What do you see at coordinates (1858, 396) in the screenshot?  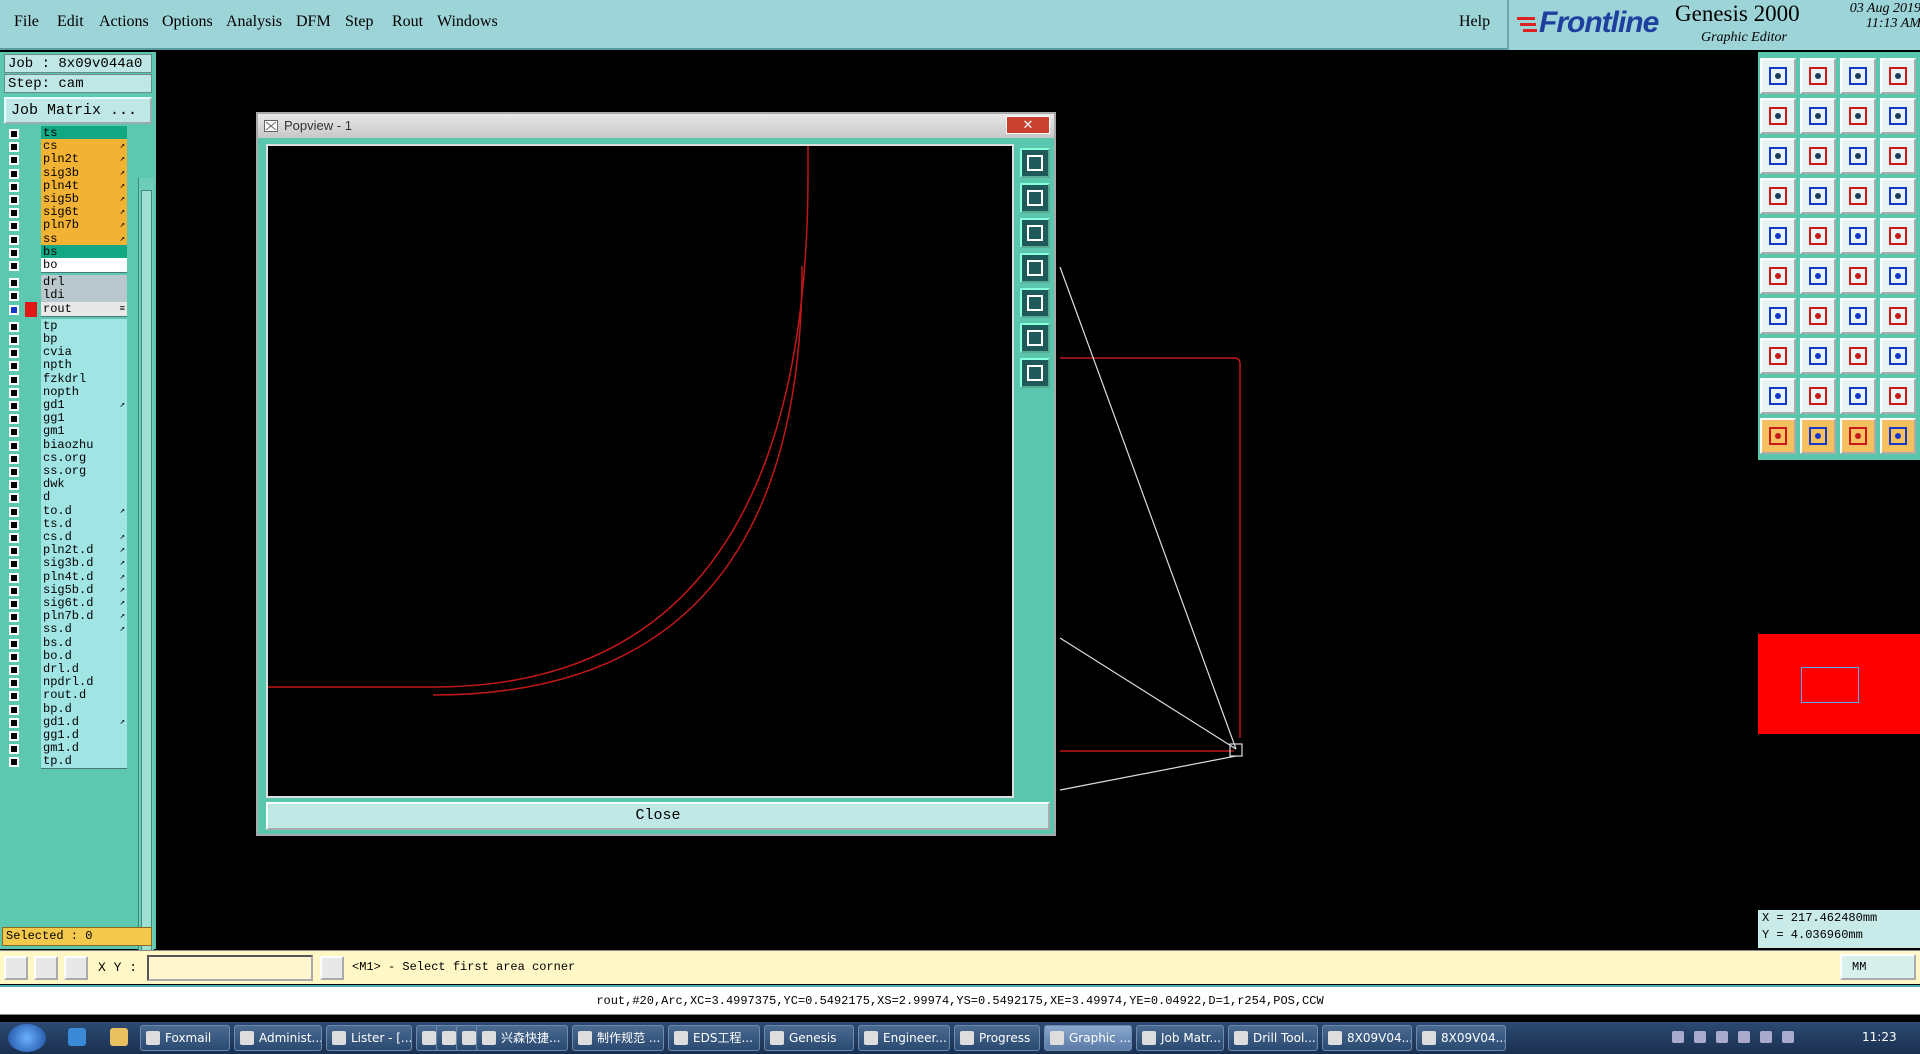 I see `triangle3-icon` at bounding box center [1858, 396].